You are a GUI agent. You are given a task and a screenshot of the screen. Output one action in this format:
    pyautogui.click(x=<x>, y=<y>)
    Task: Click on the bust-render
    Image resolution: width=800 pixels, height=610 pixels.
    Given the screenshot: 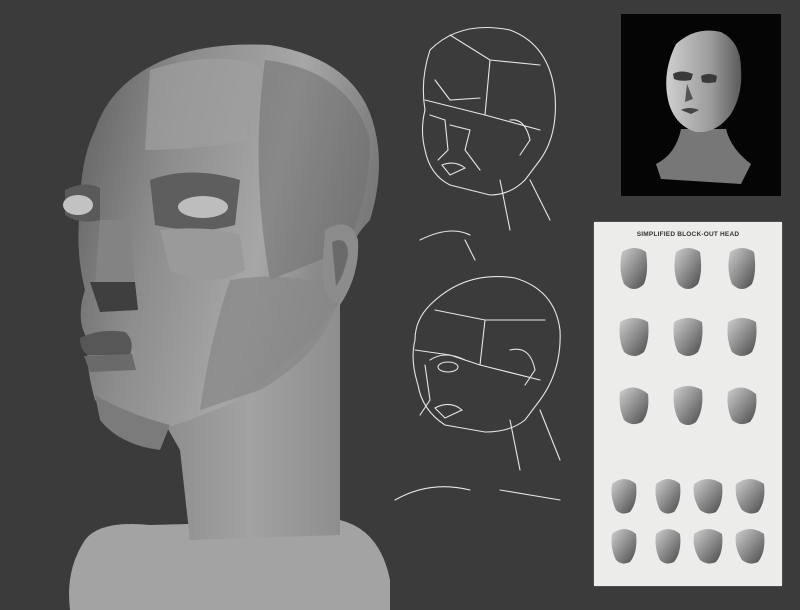 What is the action you would take?
    pyautogui.click(x=703, y=107)
    